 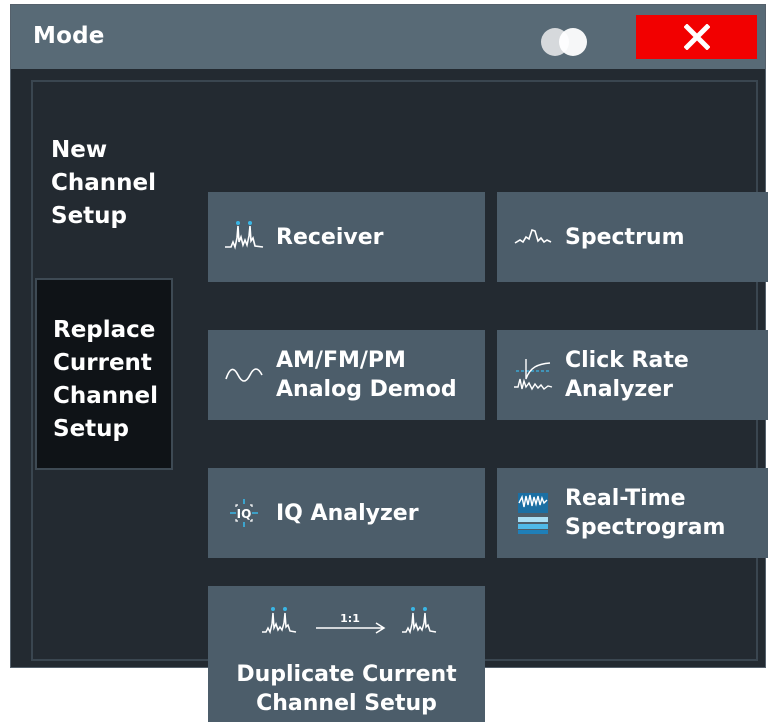 I want to click on title-bar: Mode, so click(x=388, y=37).